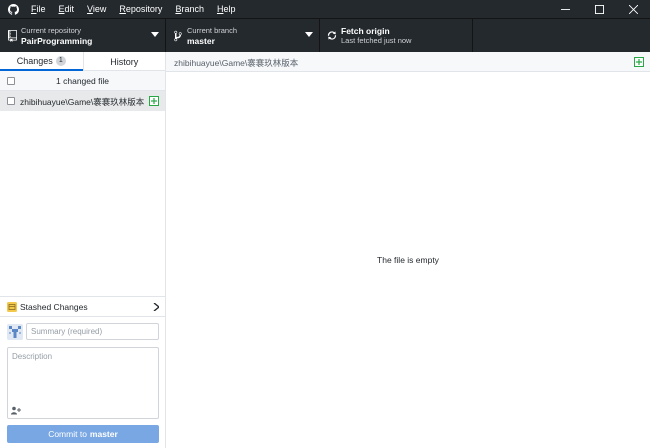  What do you see at coordinates (96, 9) in the screenshot?
I see `menu-view: View` at bounding box center [96, 9].